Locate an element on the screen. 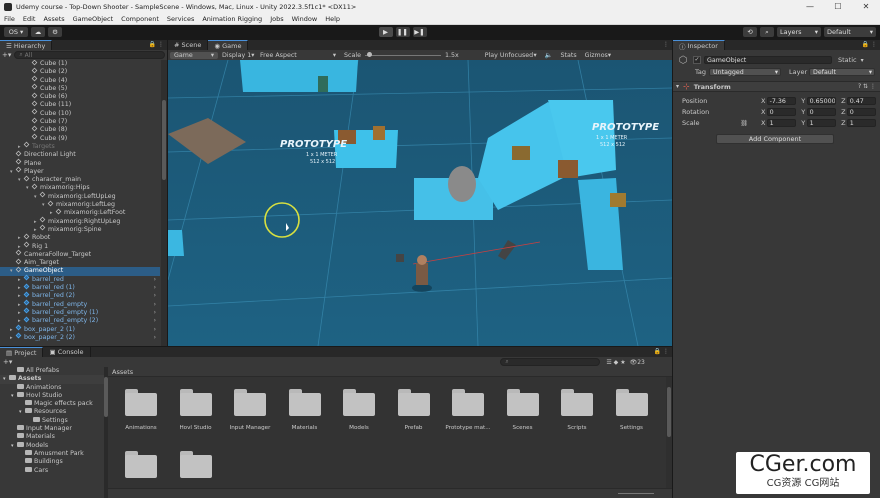 The image size is (880, 498). hierarchy-item: Cube (2) is located at coordinates (80, 71).